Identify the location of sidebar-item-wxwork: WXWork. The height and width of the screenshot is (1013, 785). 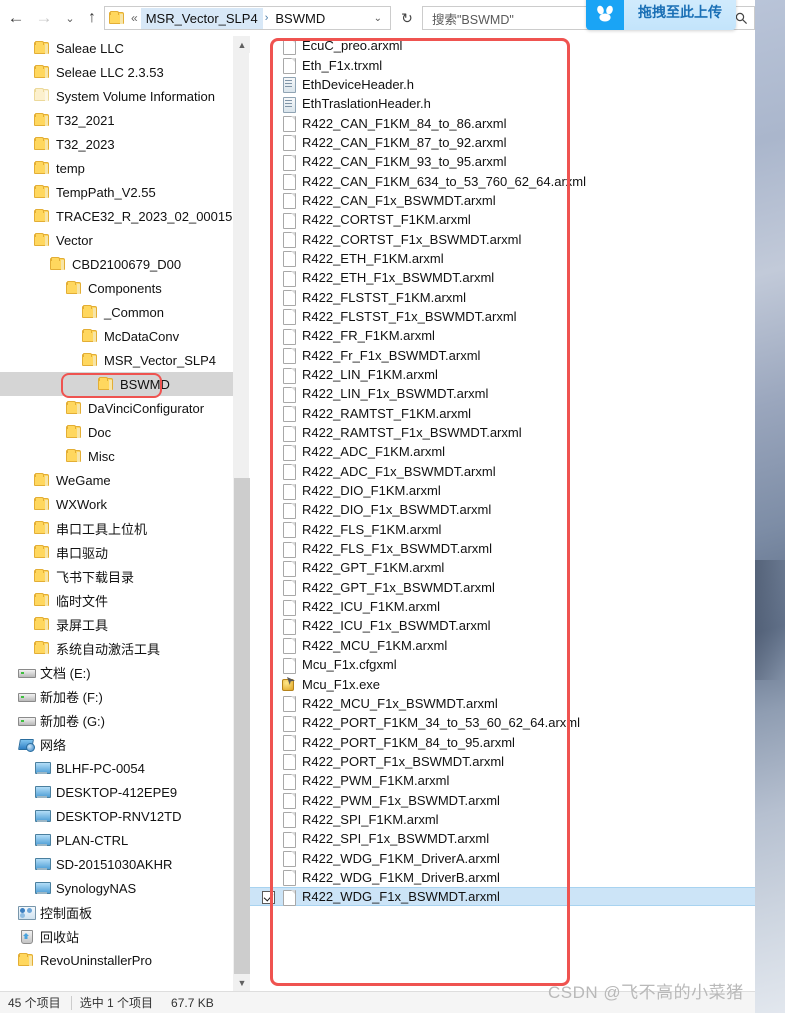
(116, 504).